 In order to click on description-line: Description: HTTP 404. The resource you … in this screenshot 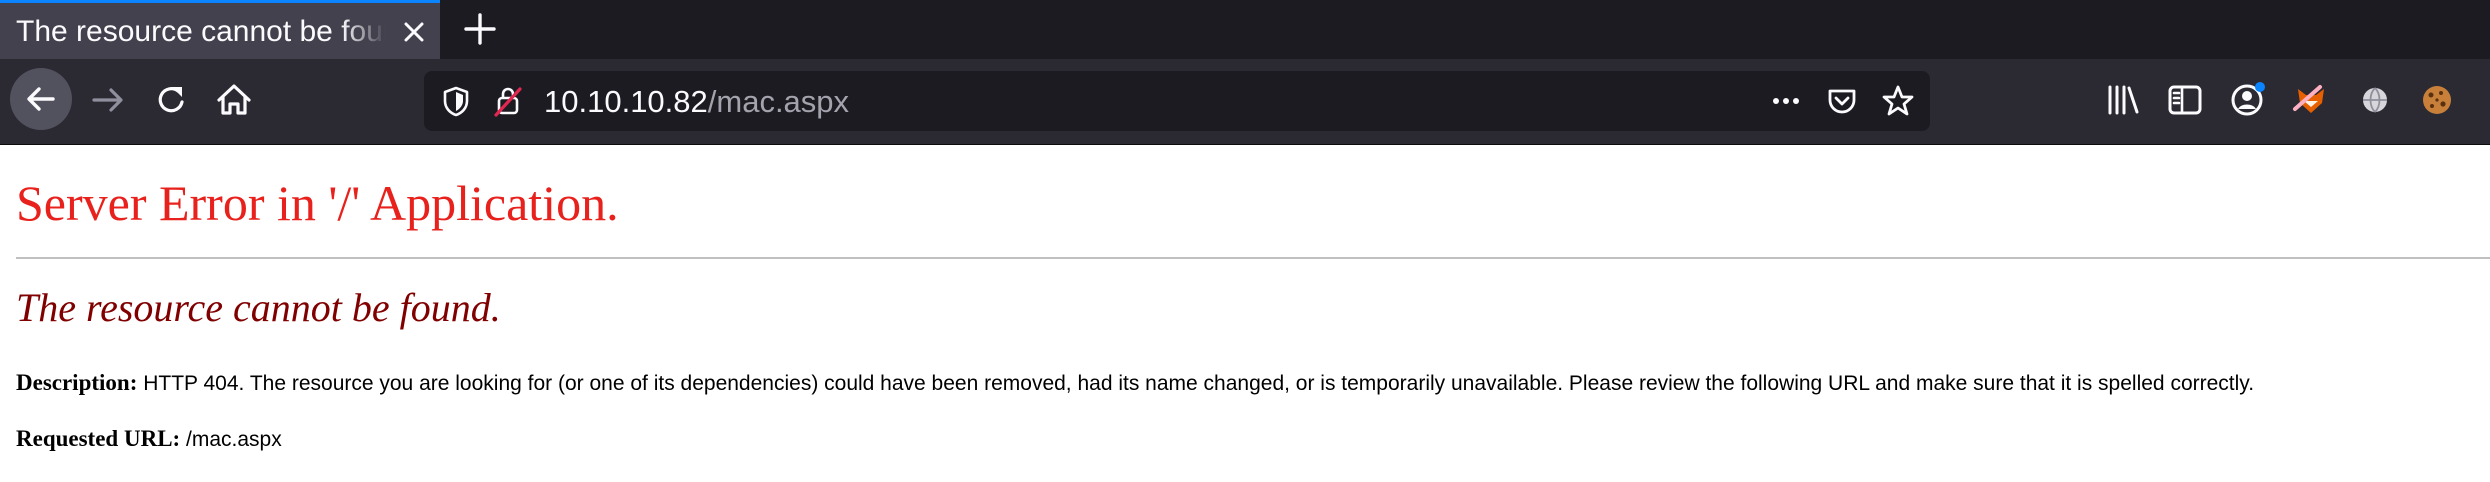, I will do `click(1135, 383)`.